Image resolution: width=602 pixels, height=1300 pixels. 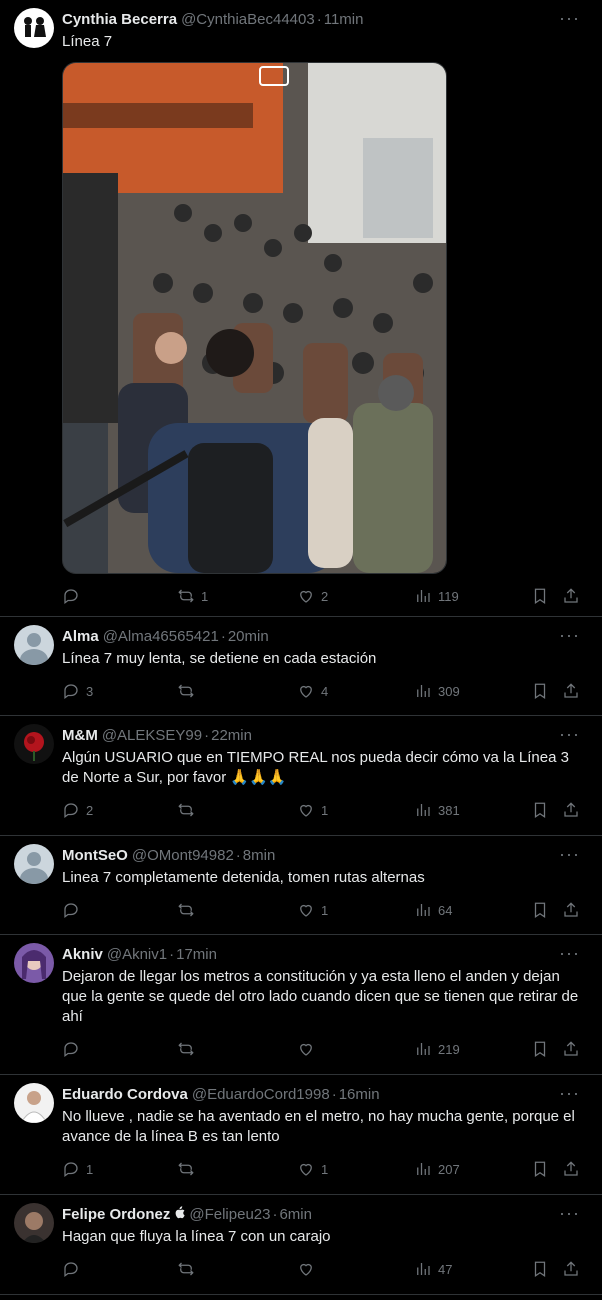 I want to click on person-photo-icon, so click(x=34, y=1107).